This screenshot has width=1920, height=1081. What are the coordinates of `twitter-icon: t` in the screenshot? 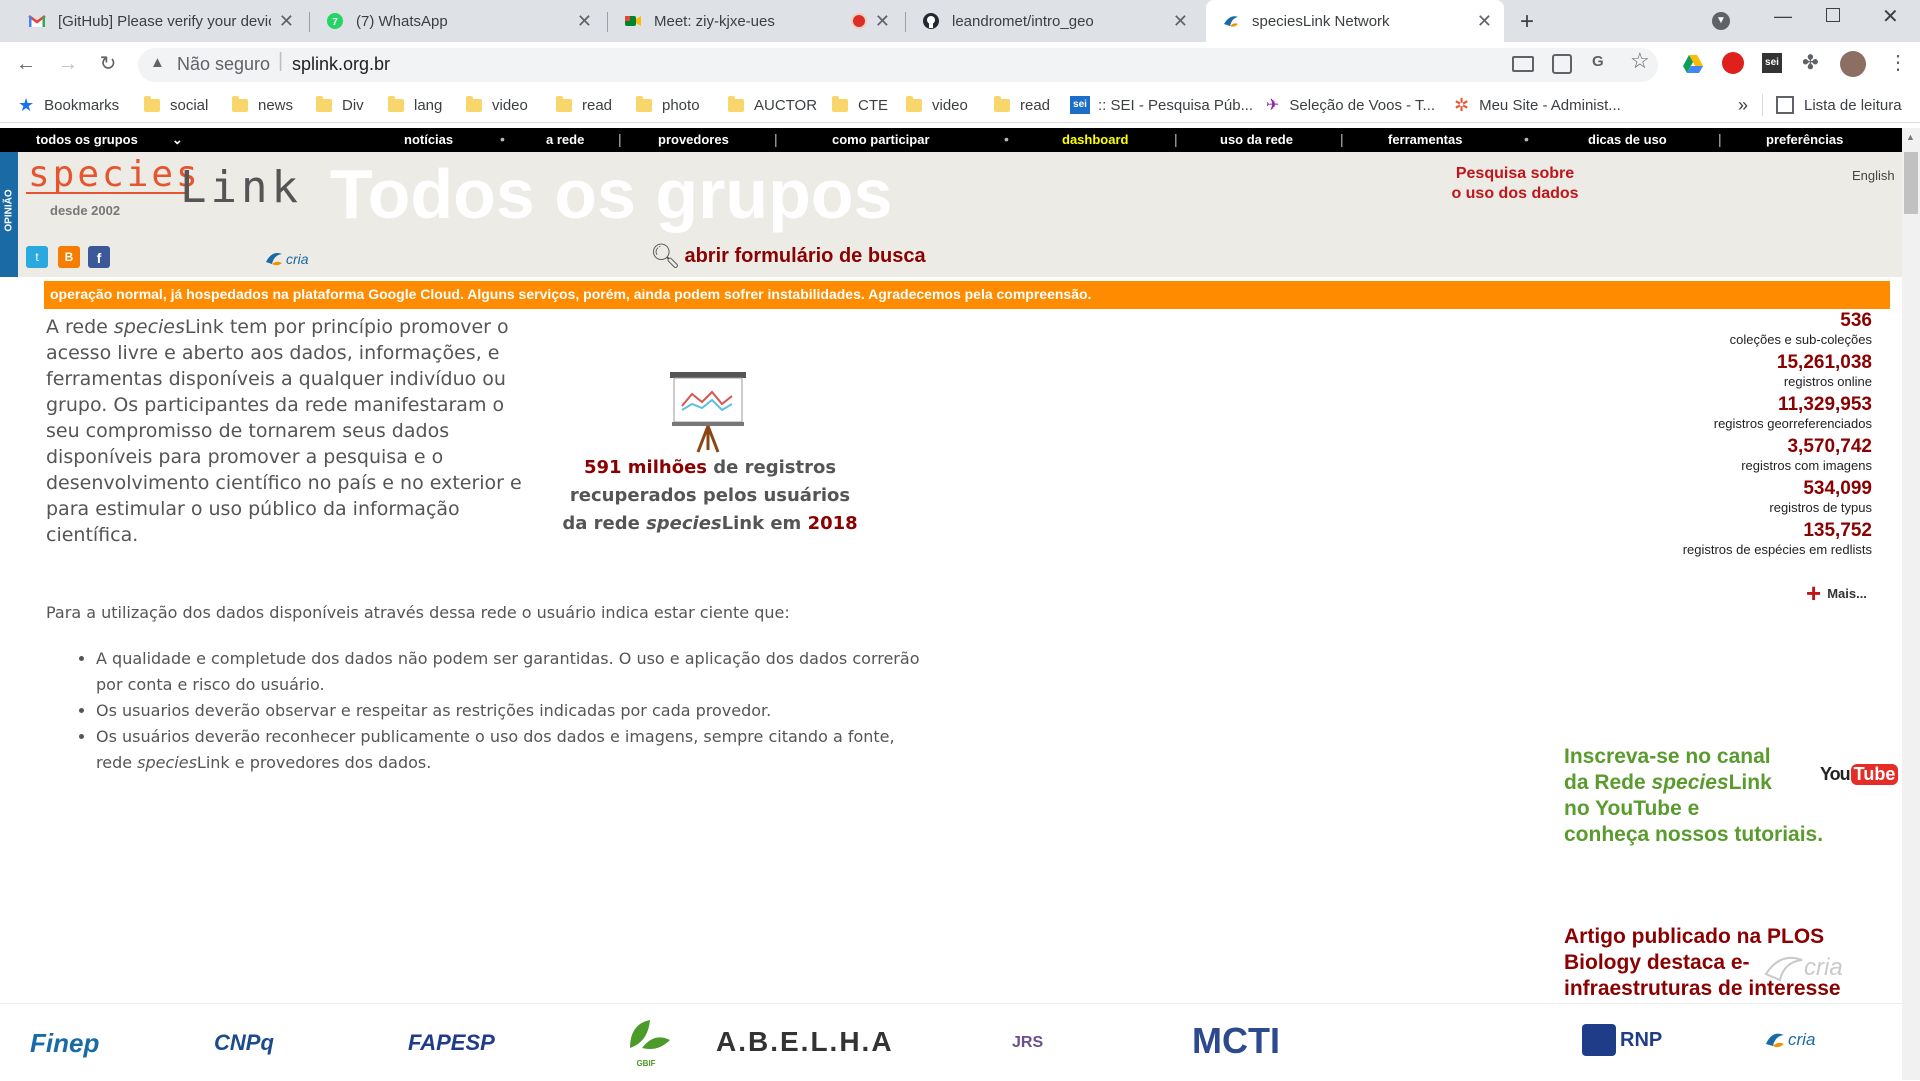 It's located at (37, 257).